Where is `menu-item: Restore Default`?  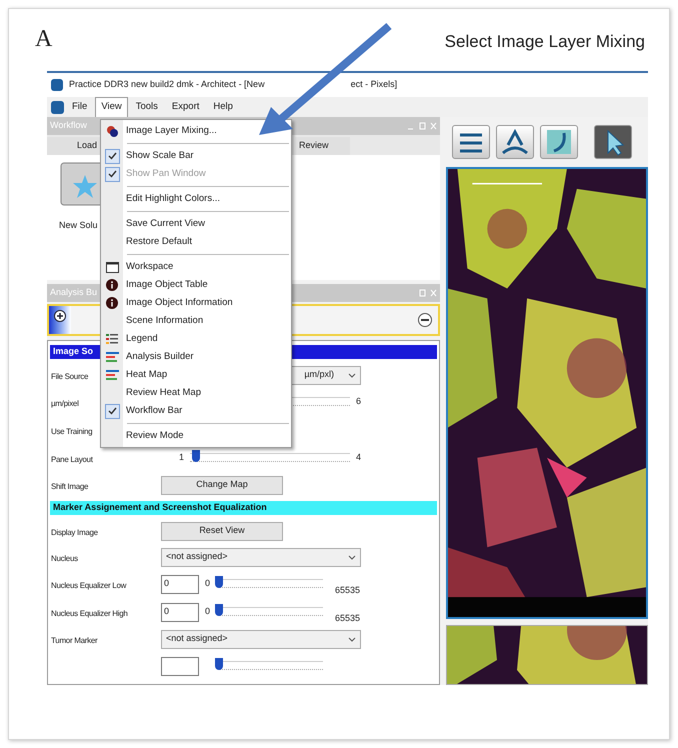 menu-item: Restore Default is located at coordinates (196, 242).